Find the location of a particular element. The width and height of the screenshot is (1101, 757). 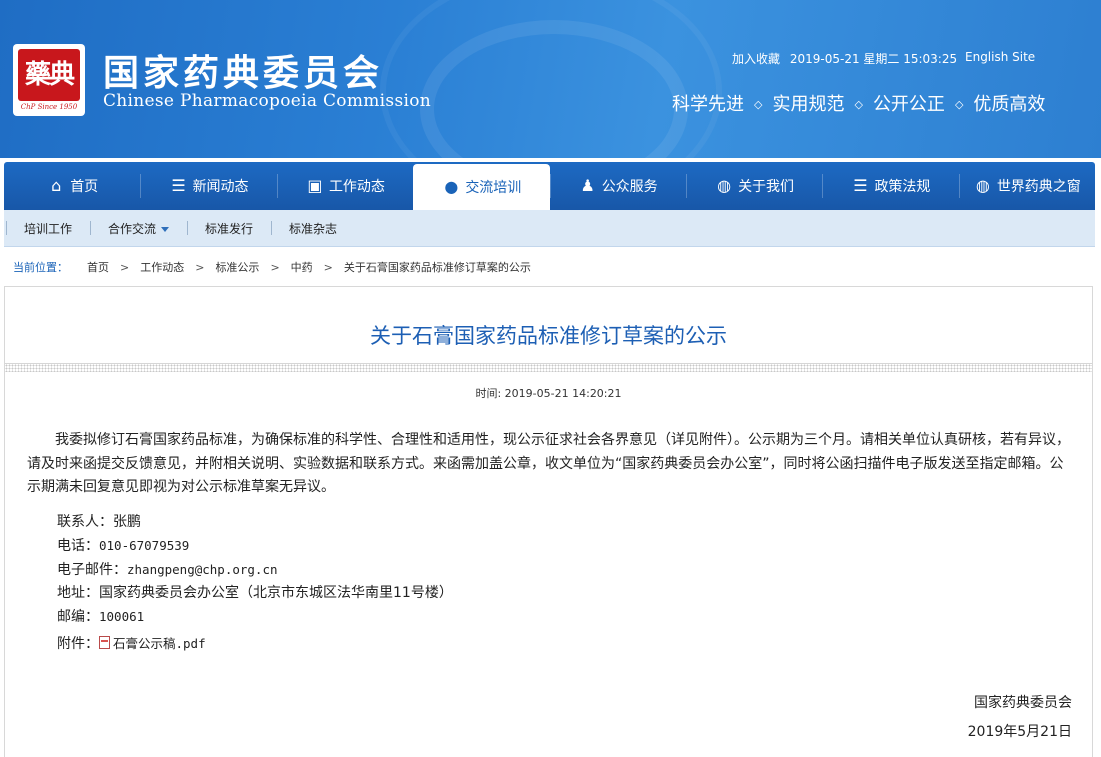

breadcrumb-item: 标准公示 is located at coordinates (237, 267).